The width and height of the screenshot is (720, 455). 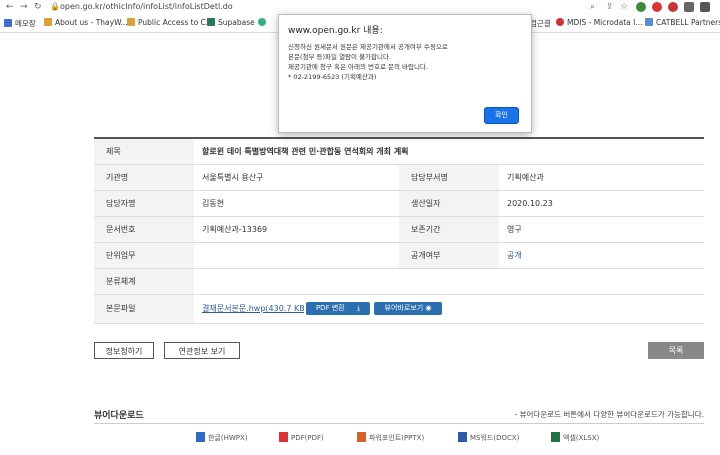 What do you see at coordinates (119, 416) in the screenshot?
I see `viewer-download-heading: 뷰어다운로드` at bounding box center [119, 416].